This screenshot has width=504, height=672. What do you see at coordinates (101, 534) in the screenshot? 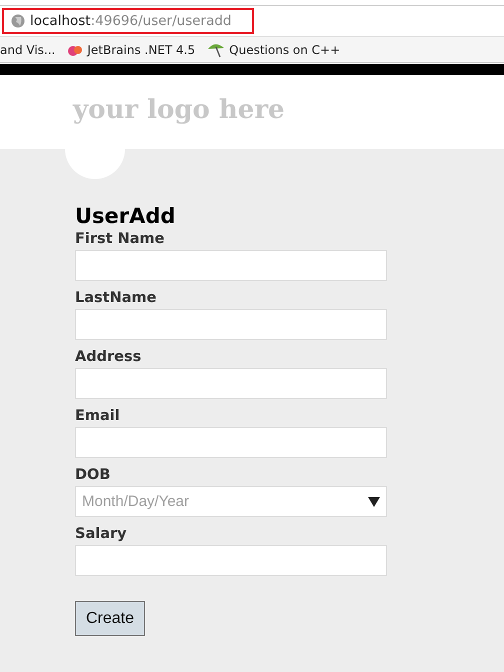
I see `field-label: Salary` at bounding box center [101, 534].